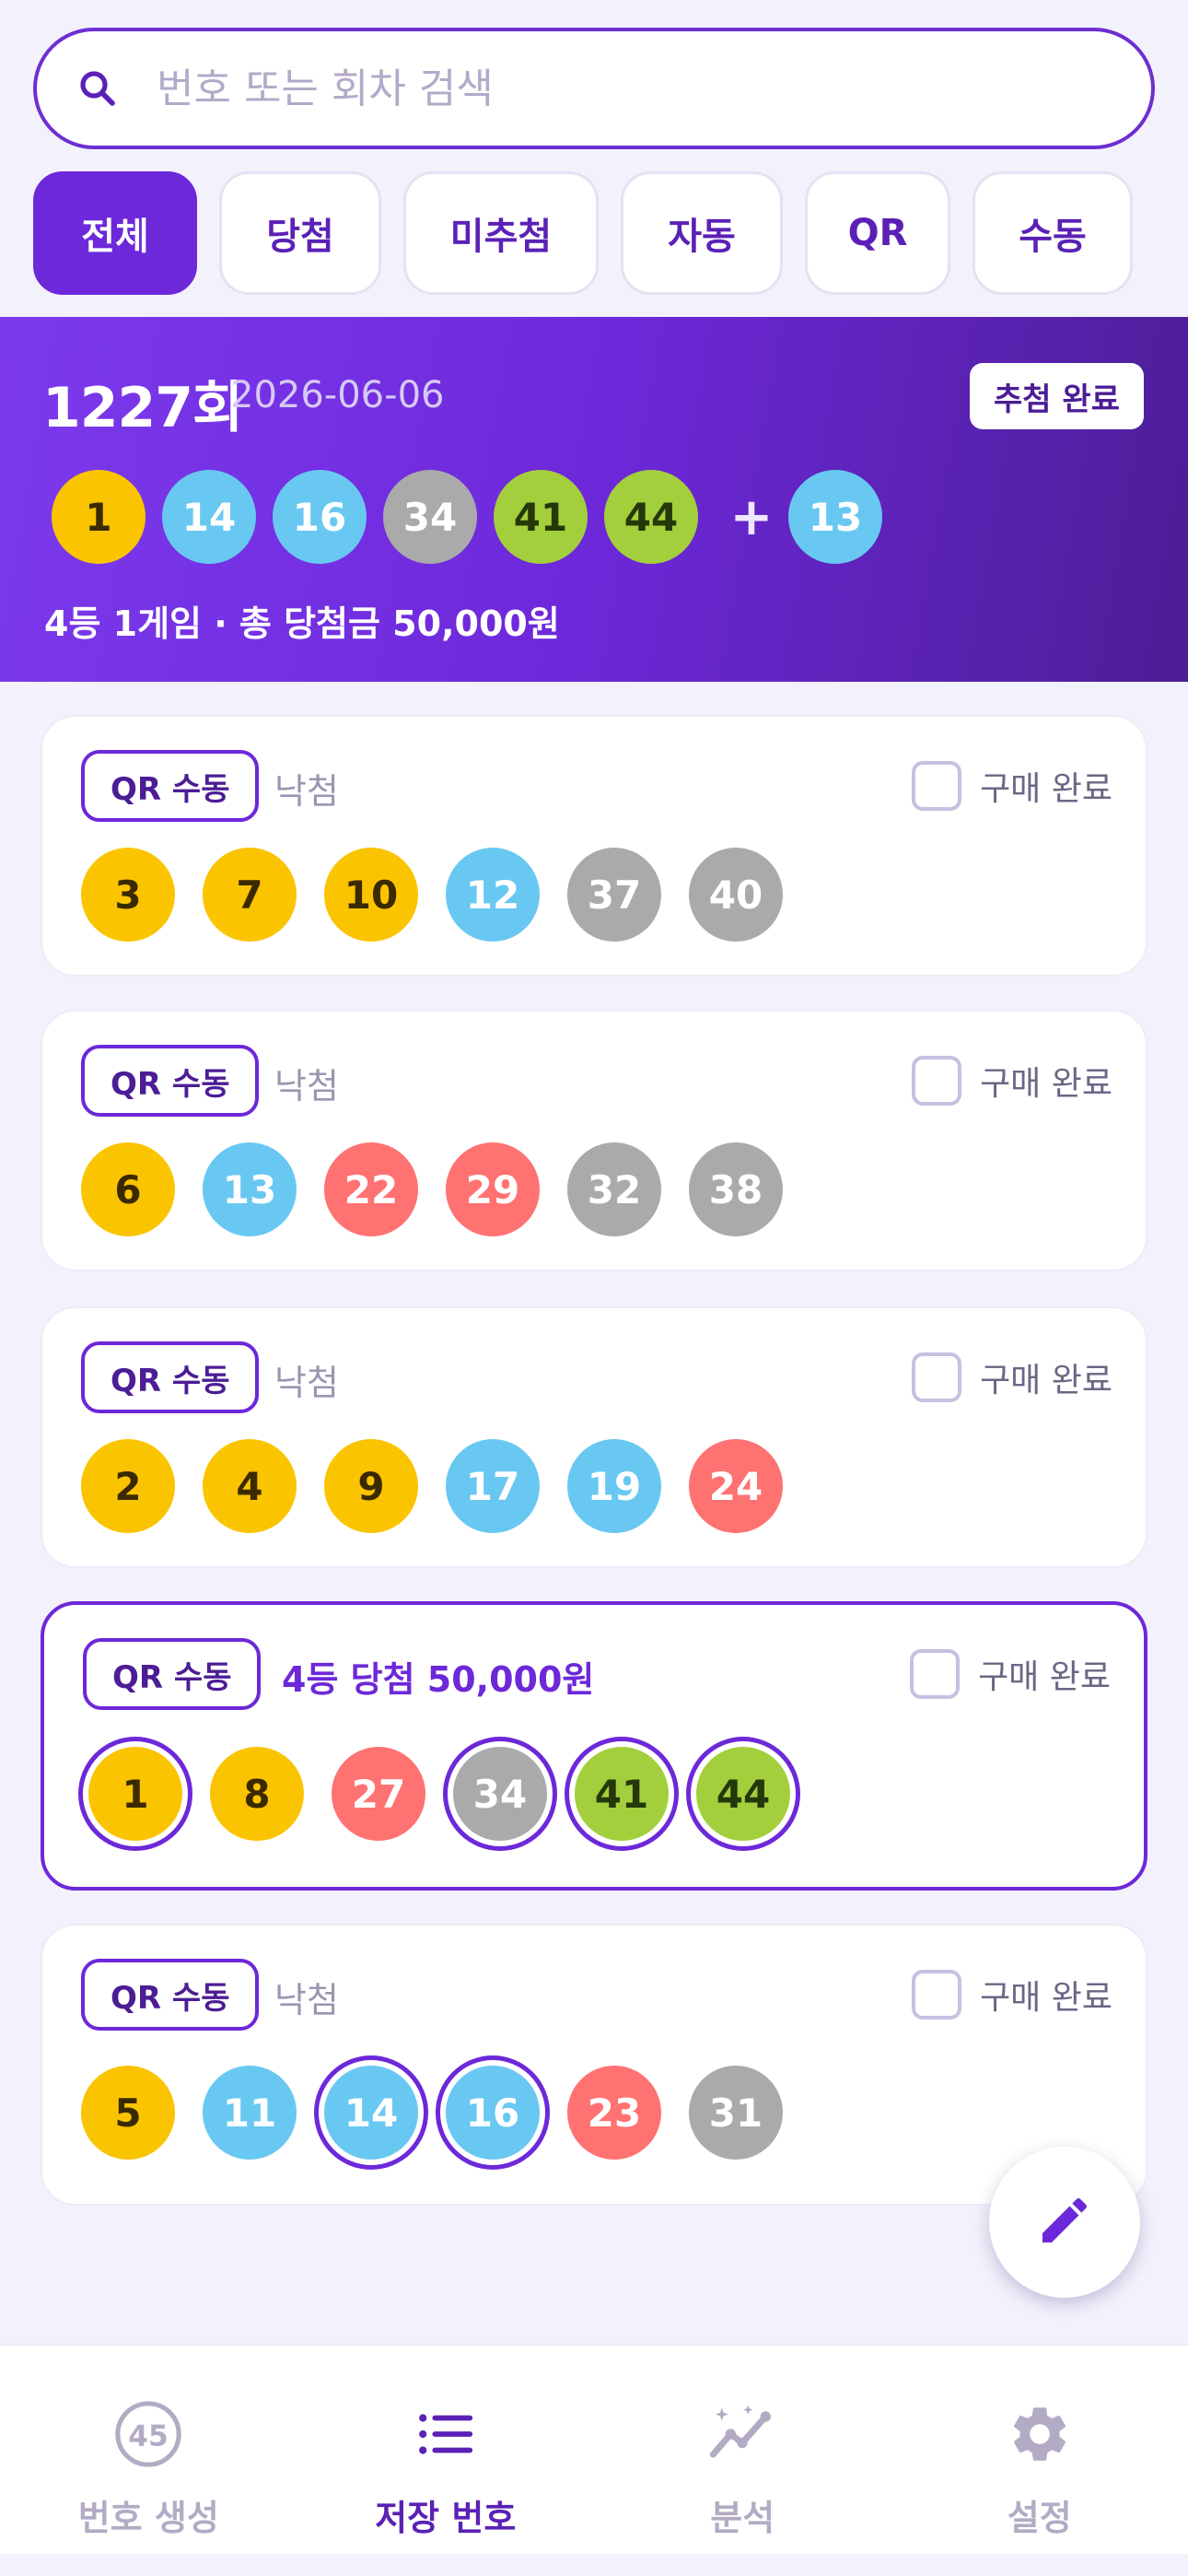  What do you see at coordinates (1040, 2434) in the screenshot?
I see `gear-icon` at bounding box center [1040, 2434].